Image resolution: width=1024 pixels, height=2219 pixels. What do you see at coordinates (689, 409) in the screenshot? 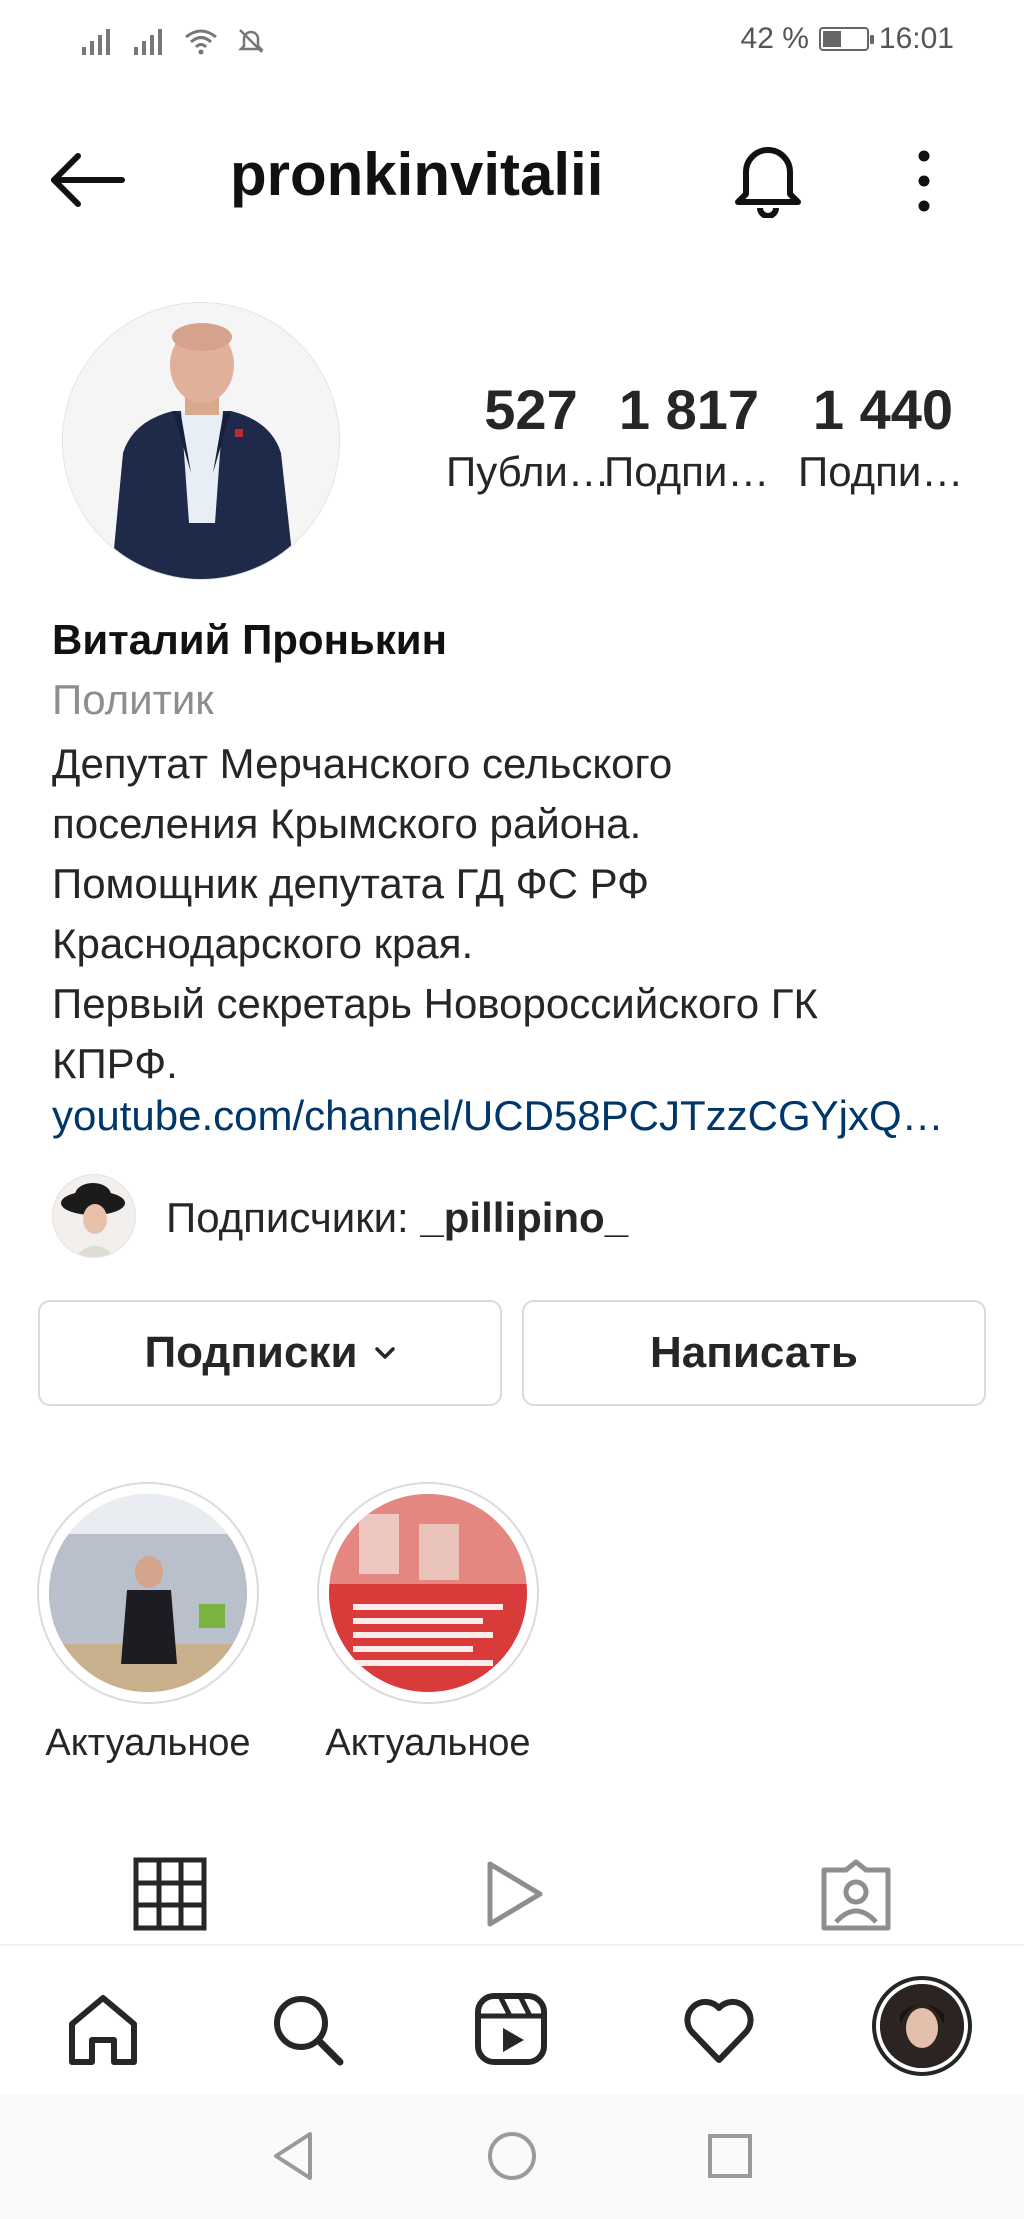
I see `stat-followers-value: 1 817` at bounding box center [689, 409].